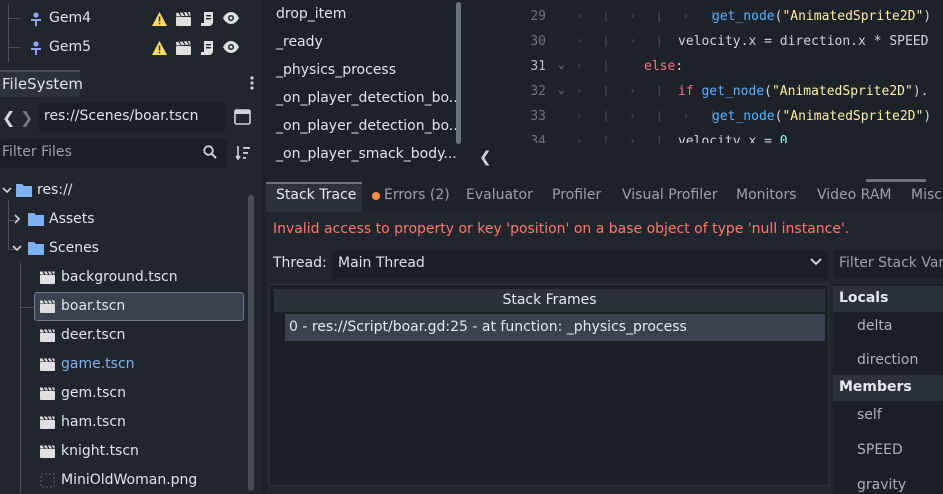  What do you see at coordinates (874, 326) in the screenshot?
I see `variable-item: delta` at bounding box center [874, 326].